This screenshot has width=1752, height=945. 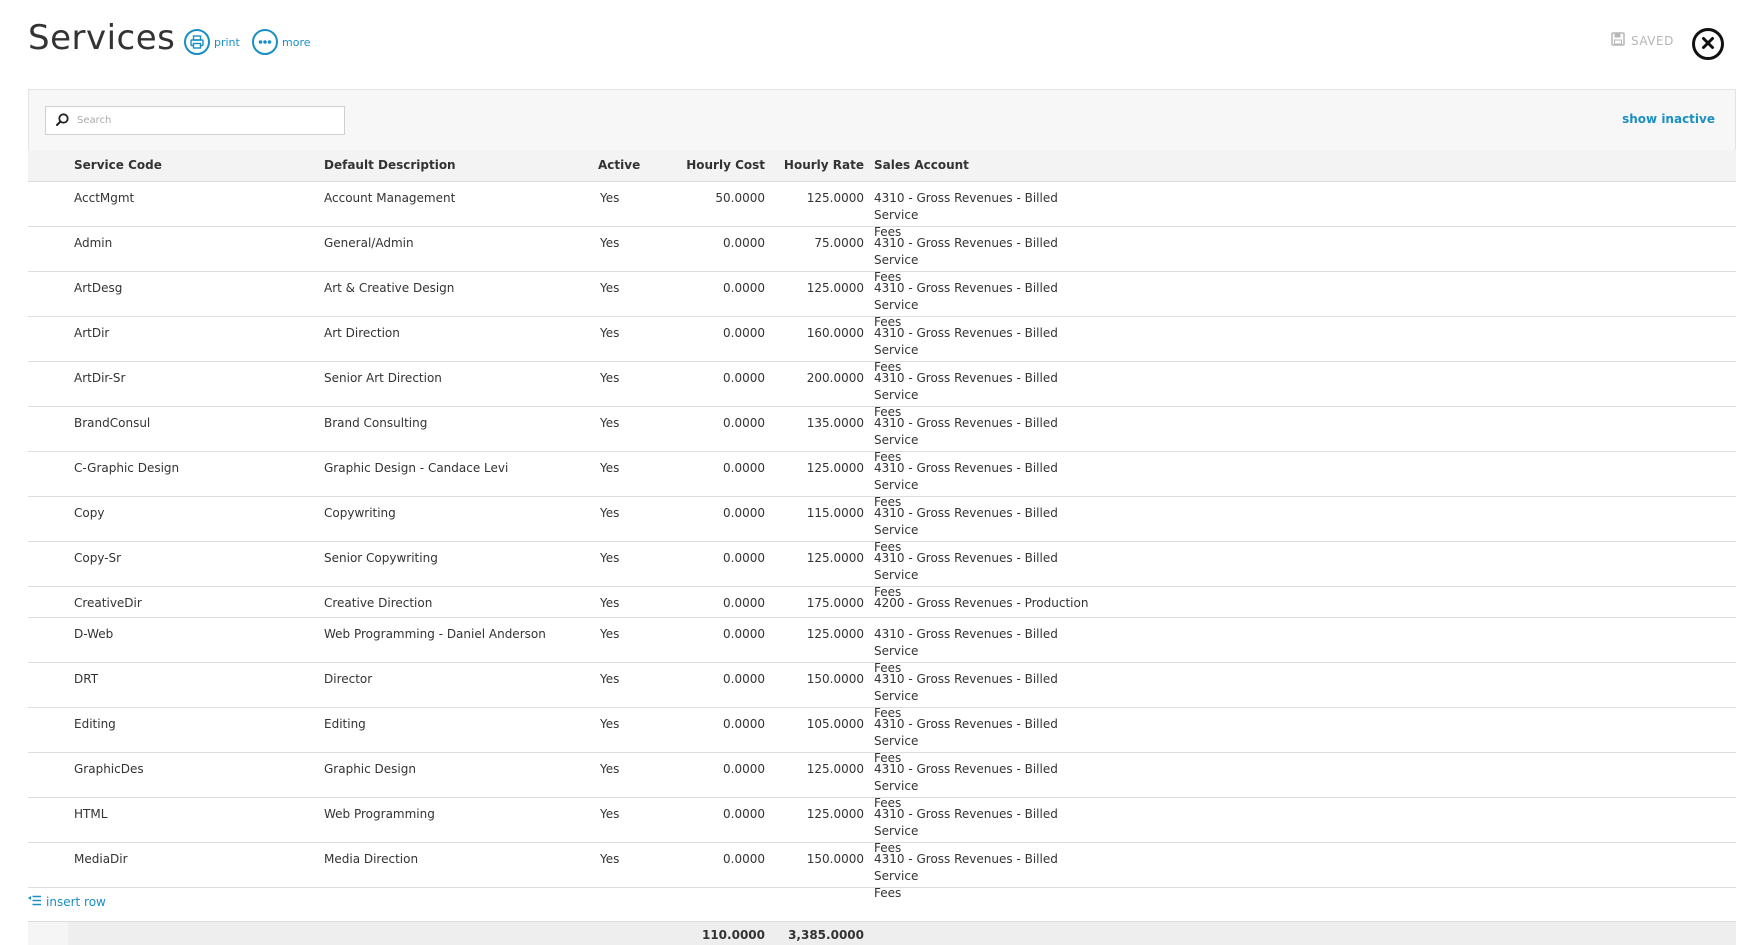 I want to click on cell-service-code: MediaDir, so click(x=101, y=859).